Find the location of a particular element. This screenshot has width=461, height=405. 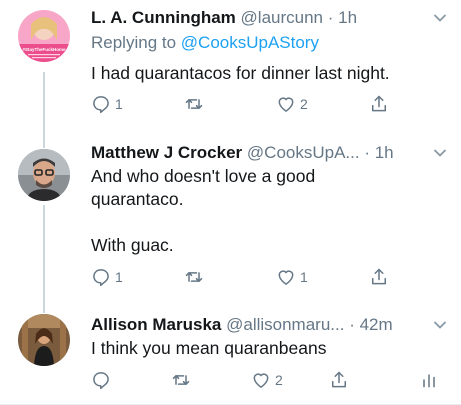

author-name: Allison Maruska is located at coordinates (156, 324).